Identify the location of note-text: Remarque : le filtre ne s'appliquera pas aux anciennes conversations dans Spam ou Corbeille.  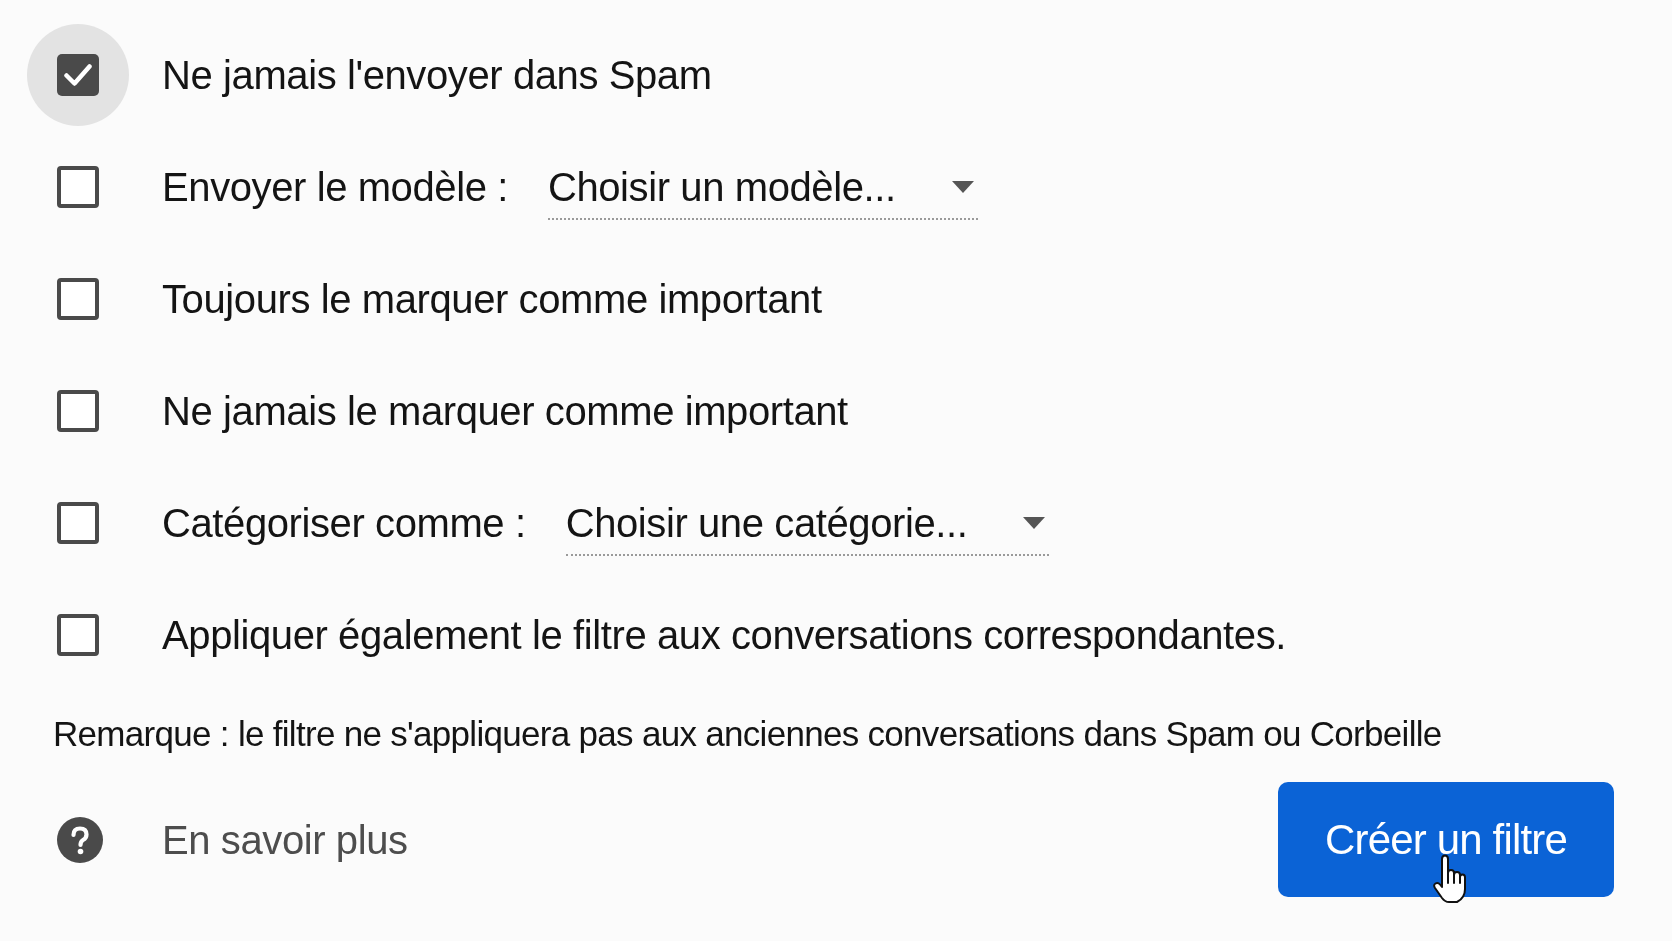
(747, 734).